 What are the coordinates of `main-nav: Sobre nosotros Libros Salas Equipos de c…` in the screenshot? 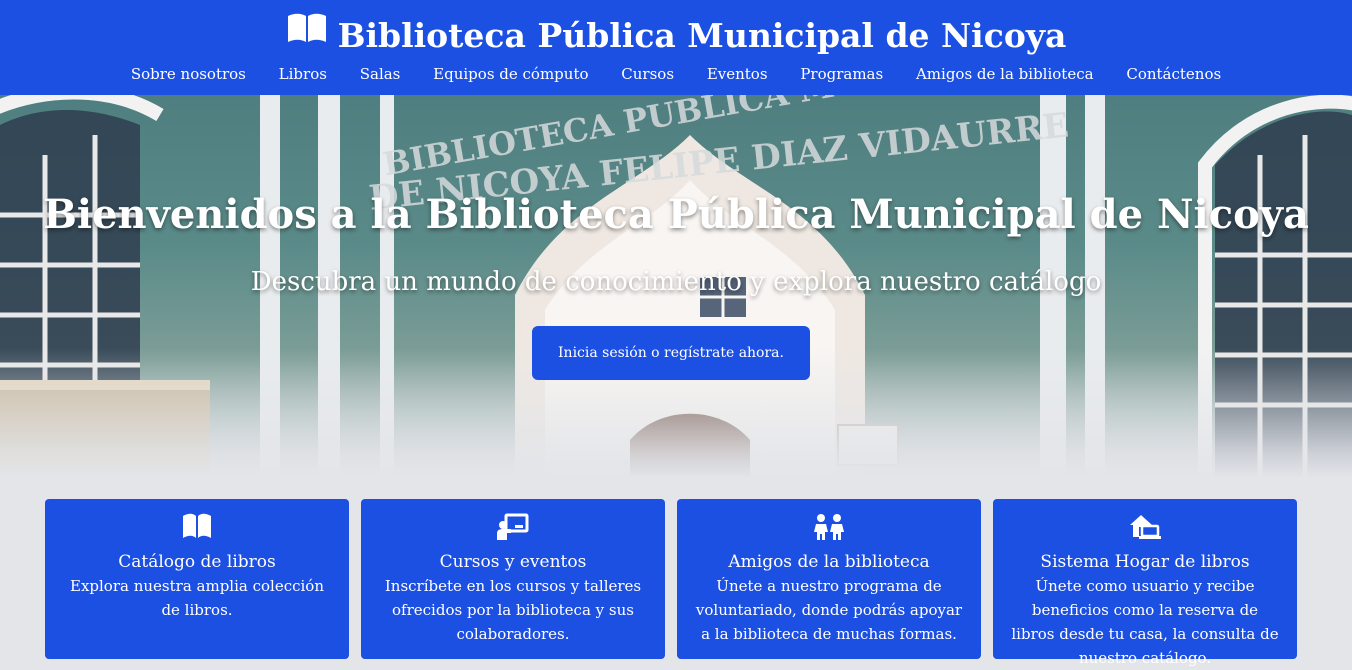 It's located at (676, 74).